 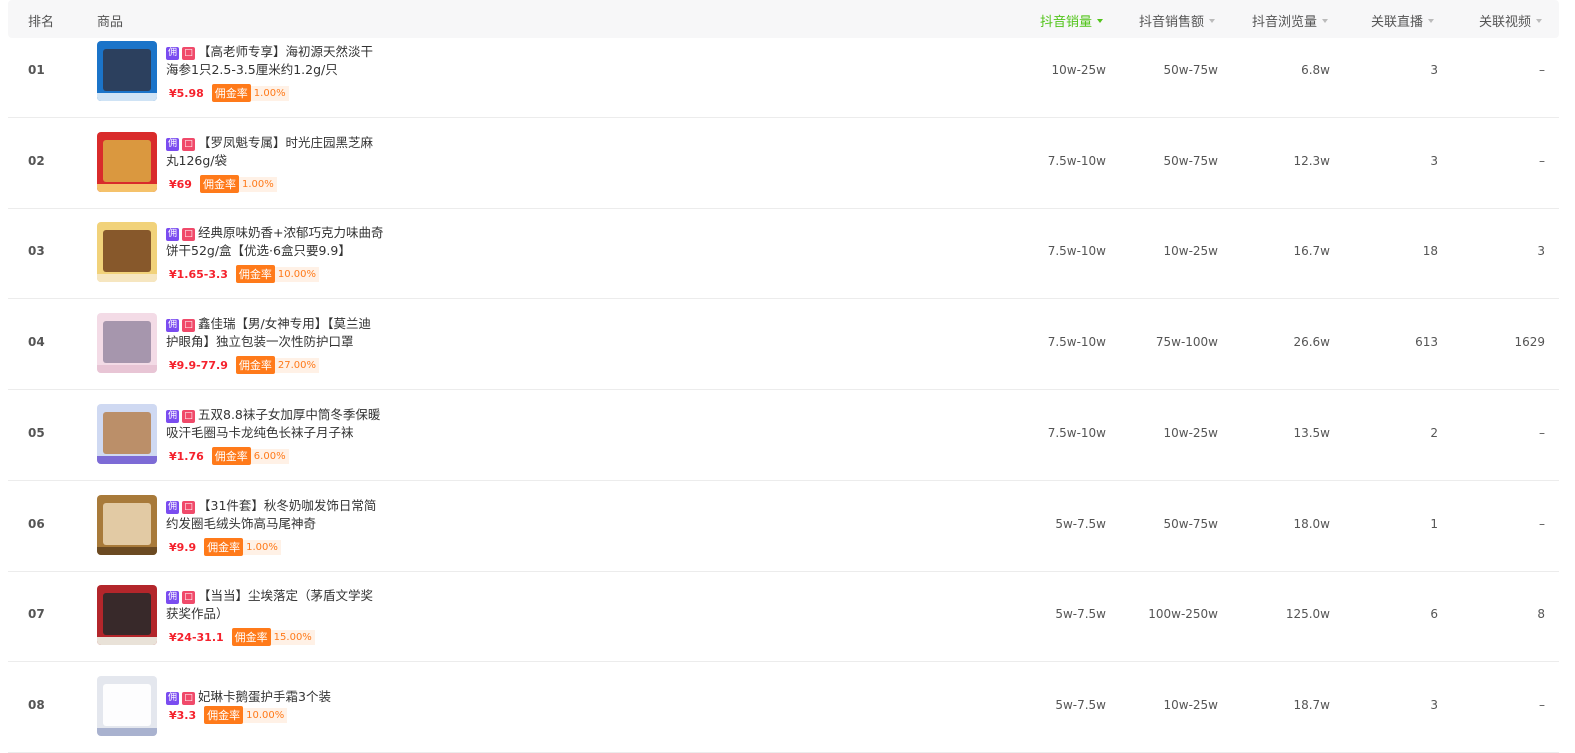 What do you see at coordinates (198, 365) in the screenshot?
I see `product-price: ¥9.9-77.9` at bounding box center [198, 365].